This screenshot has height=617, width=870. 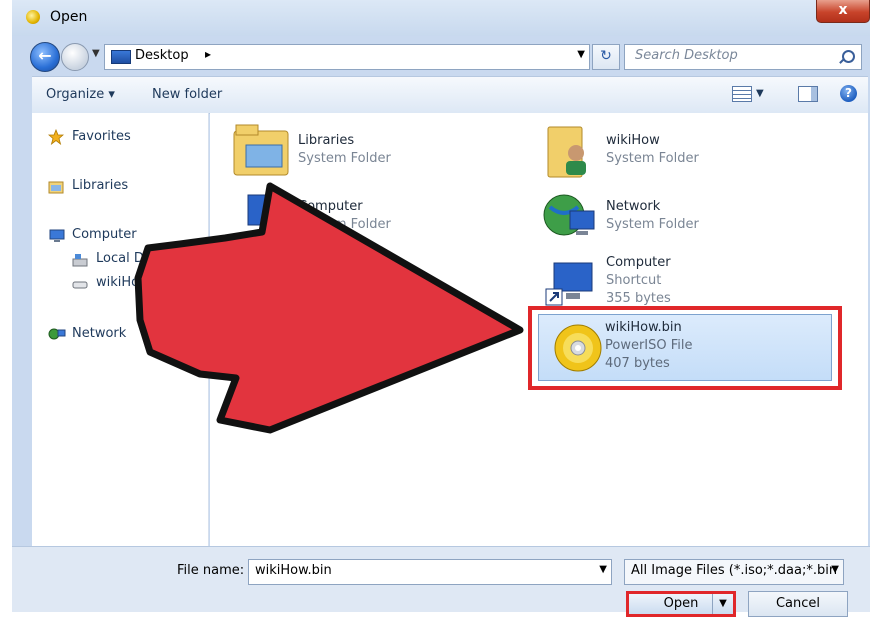 I want to click on change-view-icon, so click(x=742, y=94).